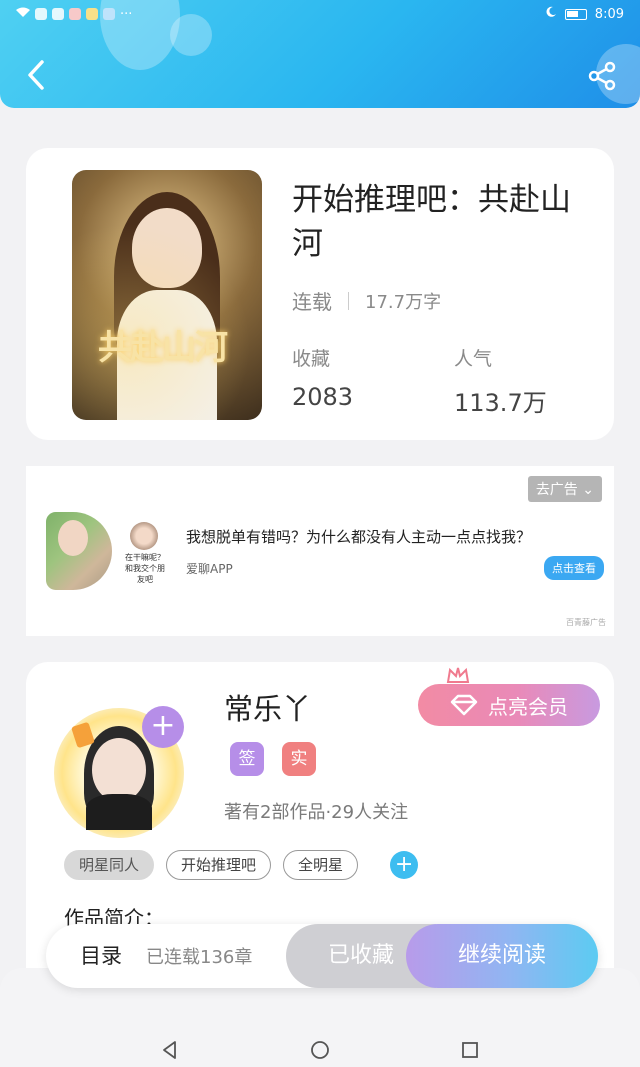 This screenshot has height=1067, width=640. Describe the element at coordinates (473, 359) in the screenshot. I see `popularity-label: 人气` at that location.